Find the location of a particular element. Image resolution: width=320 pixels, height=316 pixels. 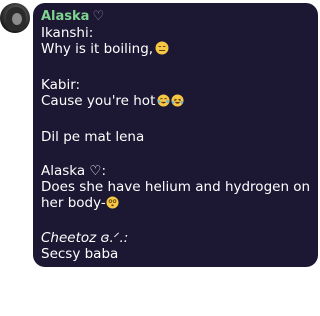

quote-text: Cause you're hot is located at coordinates (175, 102).